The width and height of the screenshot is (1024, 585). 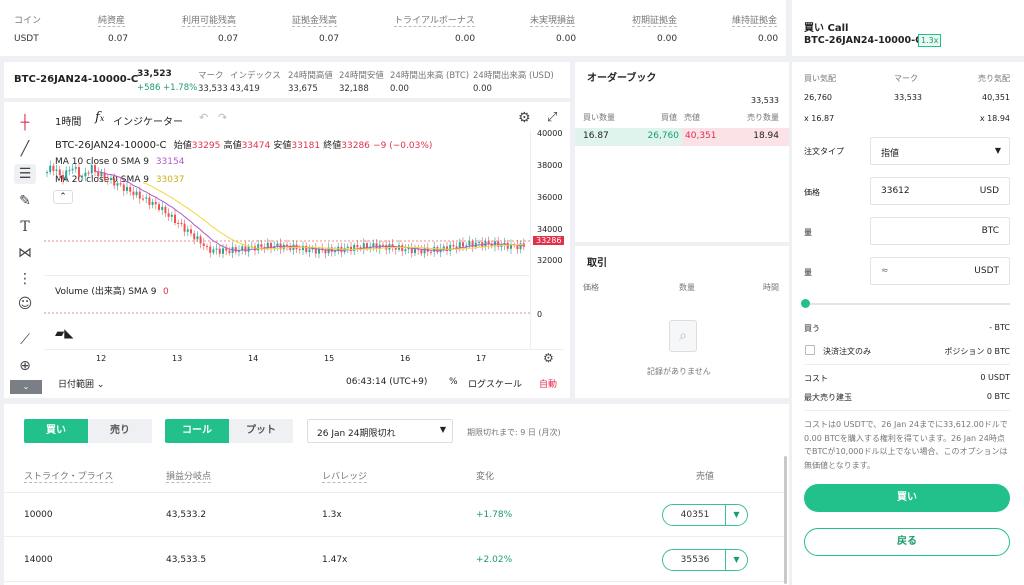 I want to click on table-row: 14000 43,533.5 1.47x +2.02% 35536 ▼, so click(x=394, y=560).